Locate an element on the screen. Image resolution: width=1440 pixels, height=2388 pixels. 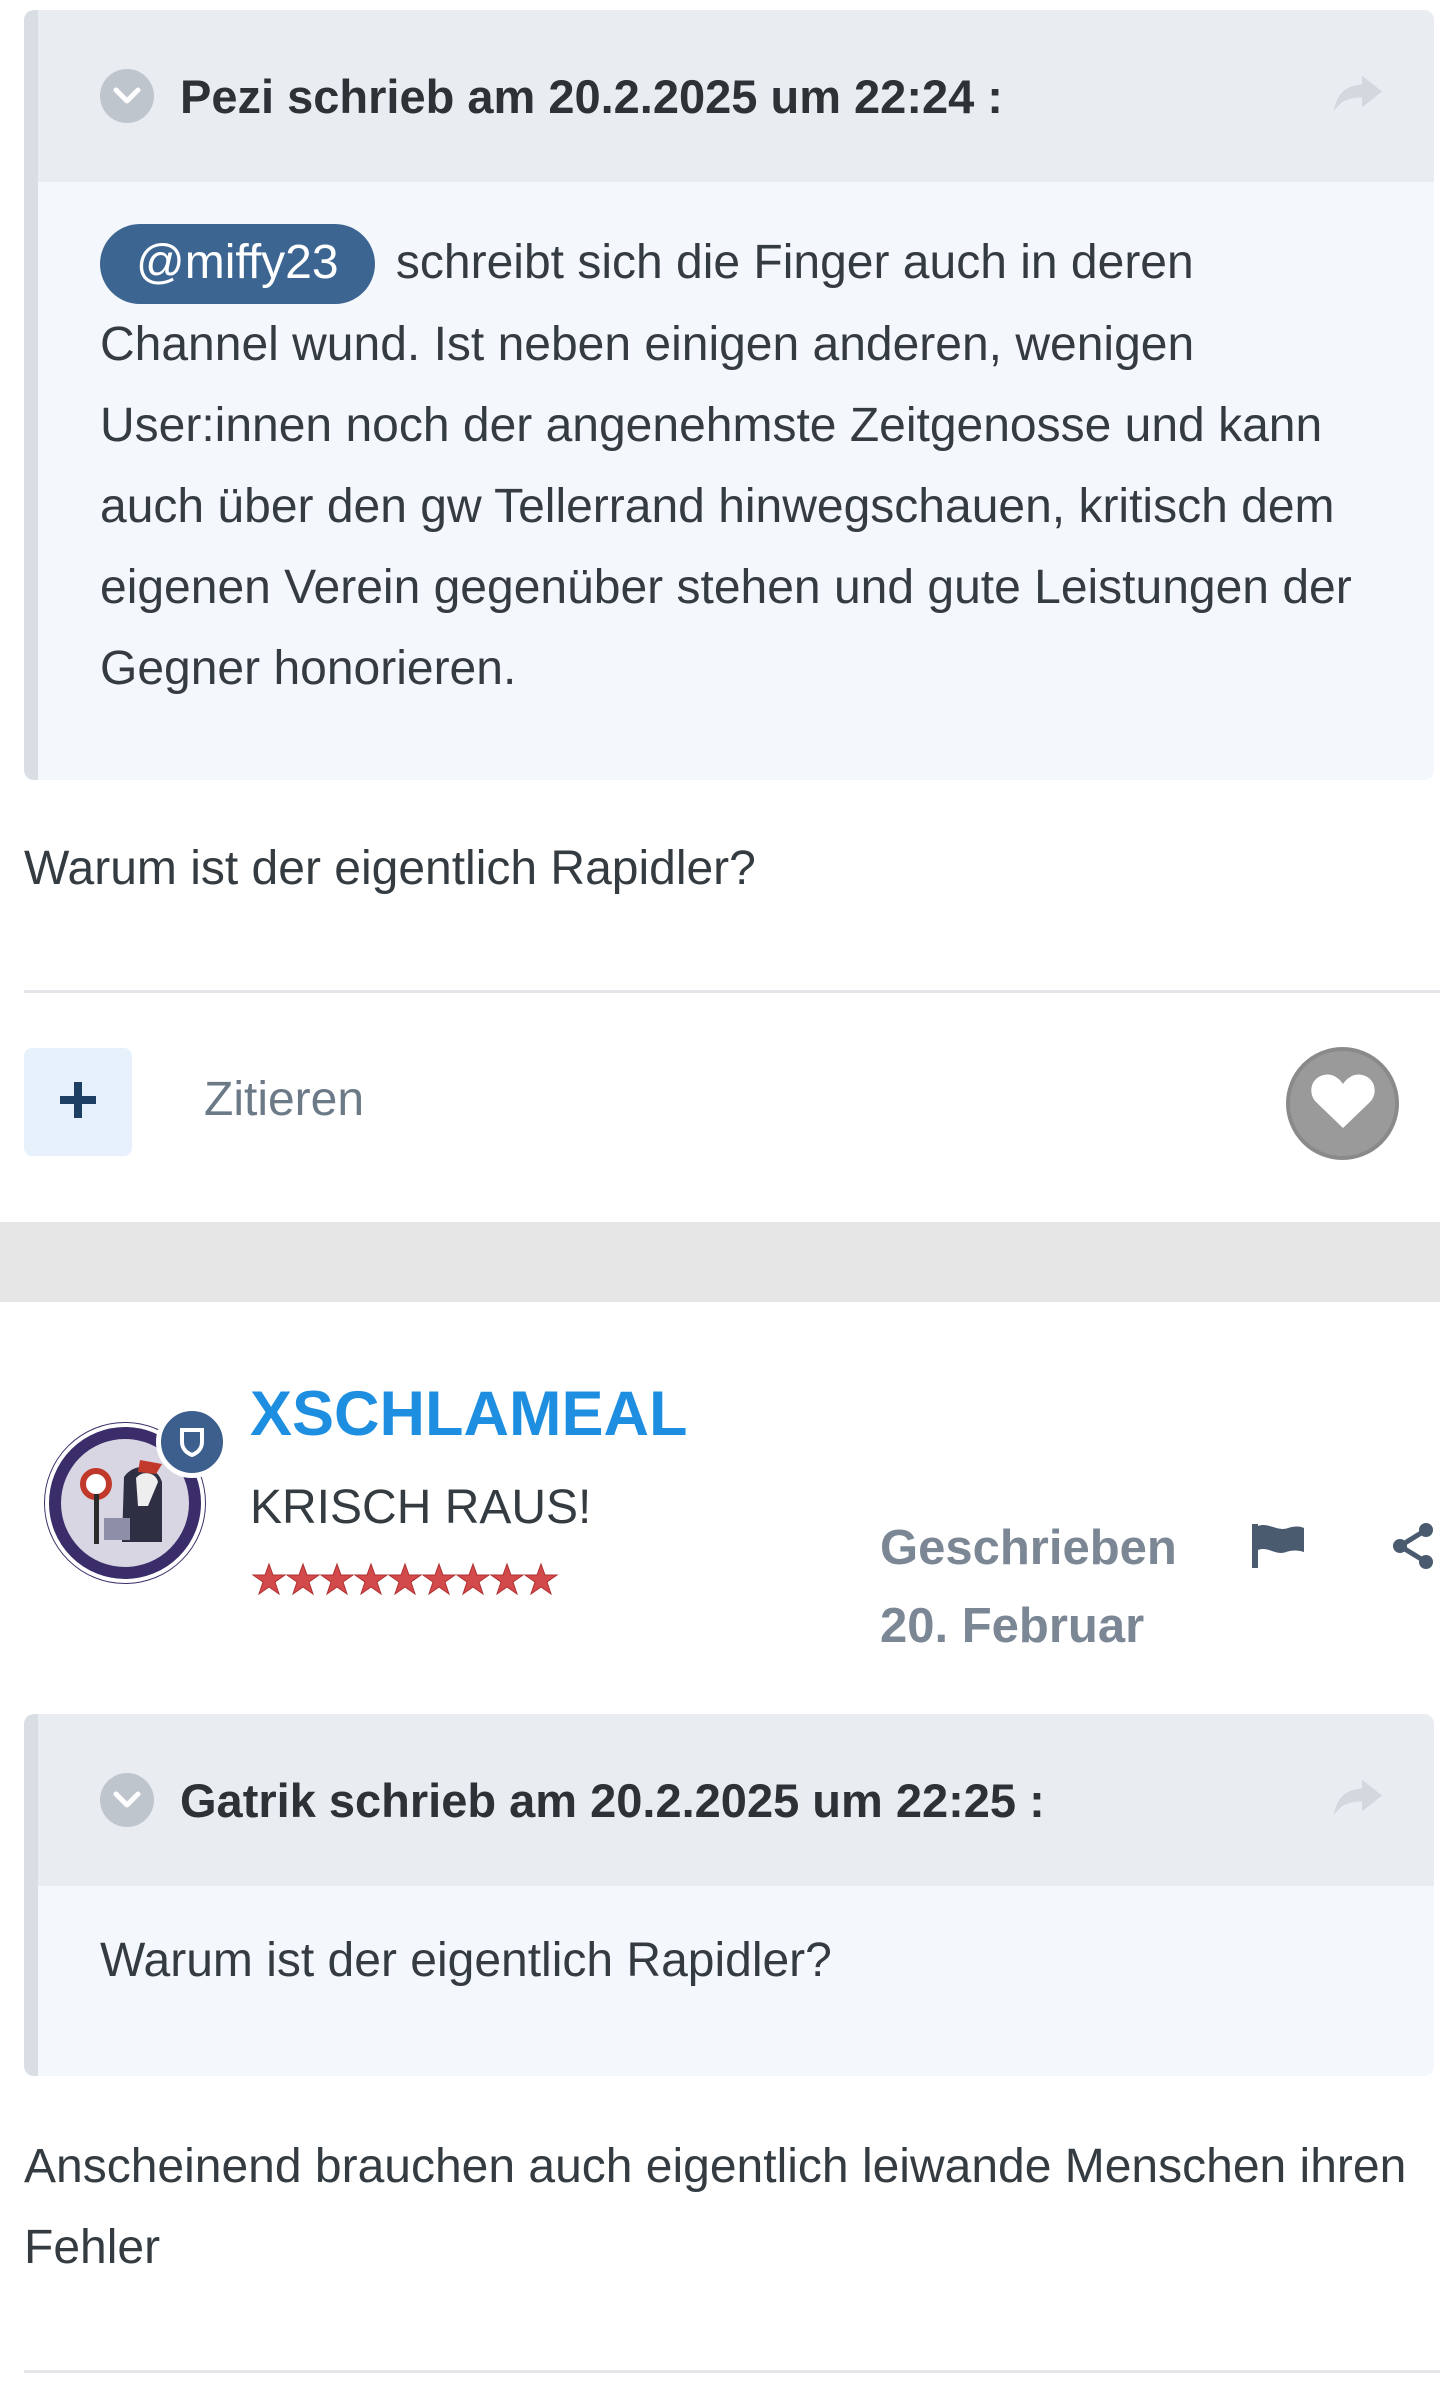
heart-icon is located at coordinates (1343, 1103).